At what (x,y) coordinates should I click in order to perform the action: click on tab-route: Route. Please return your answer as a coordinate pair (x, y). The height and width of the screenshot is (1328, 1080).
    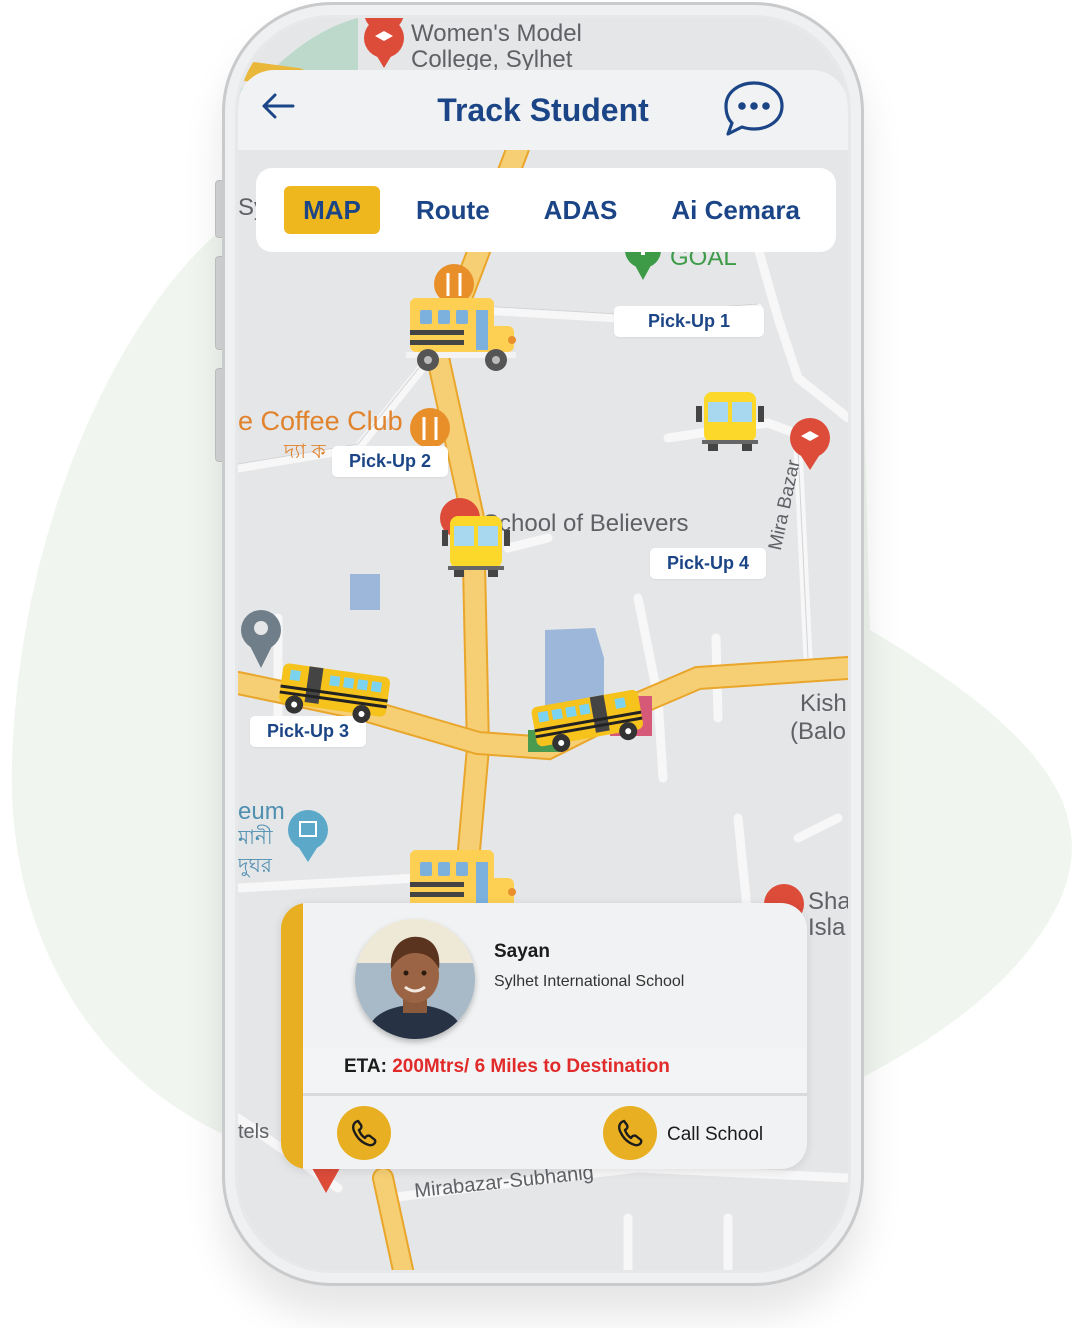
    Looking at the image, I should click on (453, 210).